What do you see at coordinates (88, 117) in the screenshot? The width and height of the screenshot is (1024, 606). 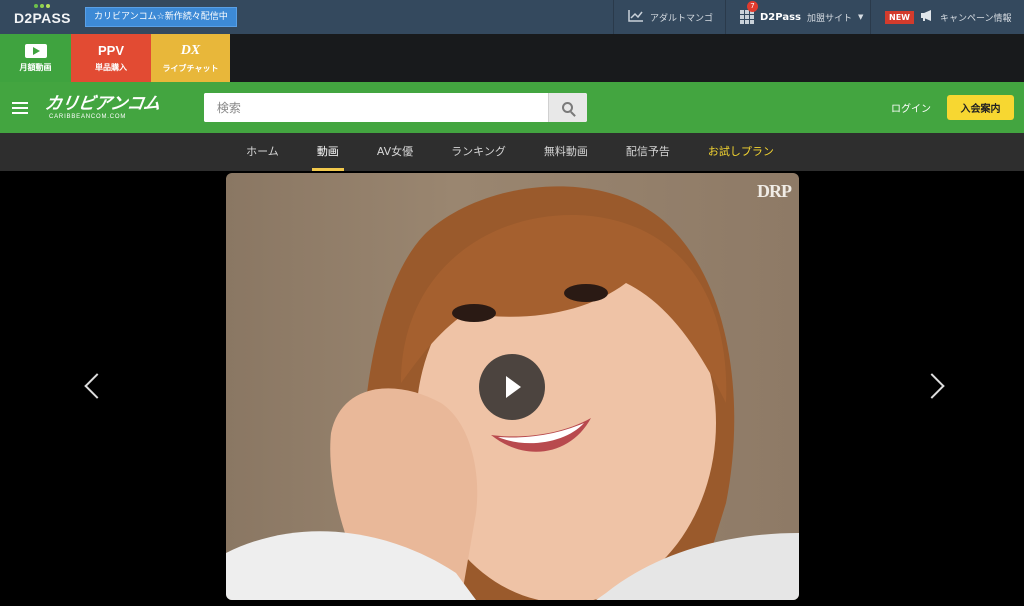 I see `site-logo-en: CARIBBEANCOM.COM` at bounding box center [88, 117].